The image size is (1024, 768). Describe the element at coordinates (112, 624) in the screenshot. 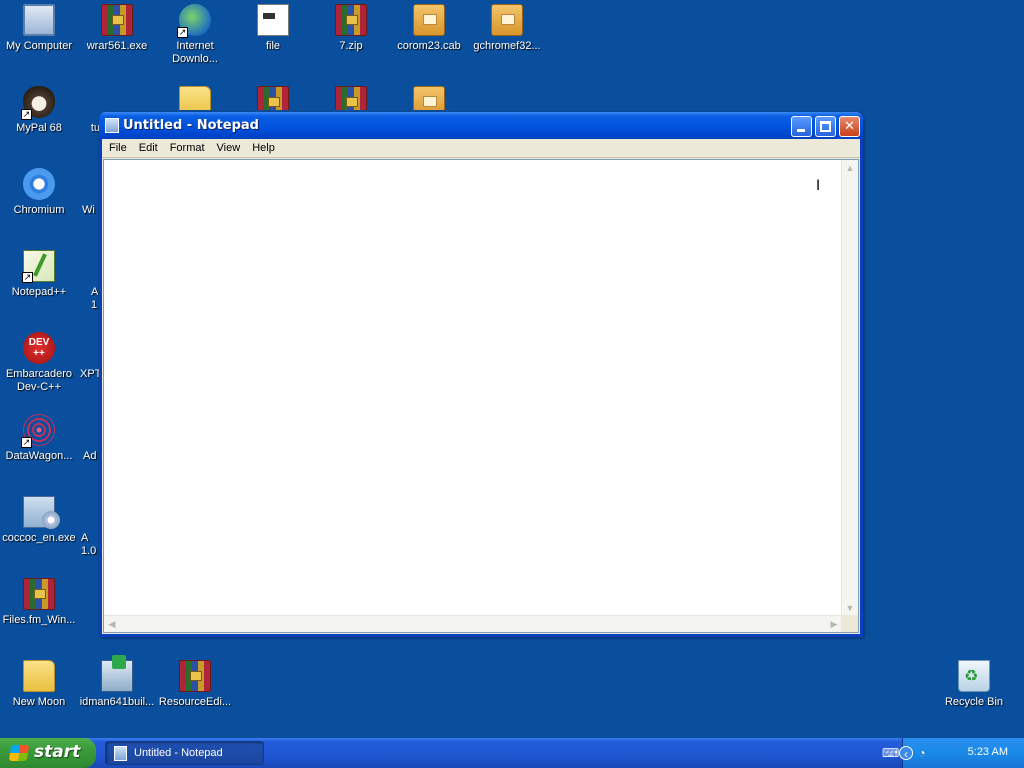

I see `scroll-left-icon: ◀` at that location.